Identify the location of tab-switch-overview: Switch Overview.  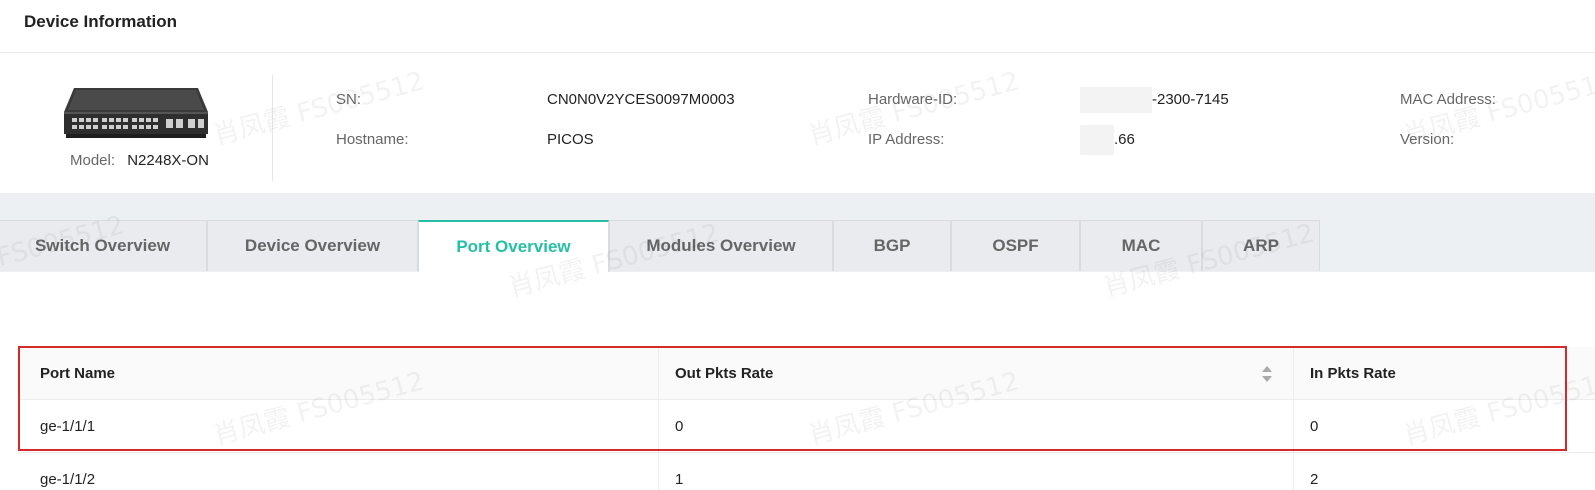
(103, 245).